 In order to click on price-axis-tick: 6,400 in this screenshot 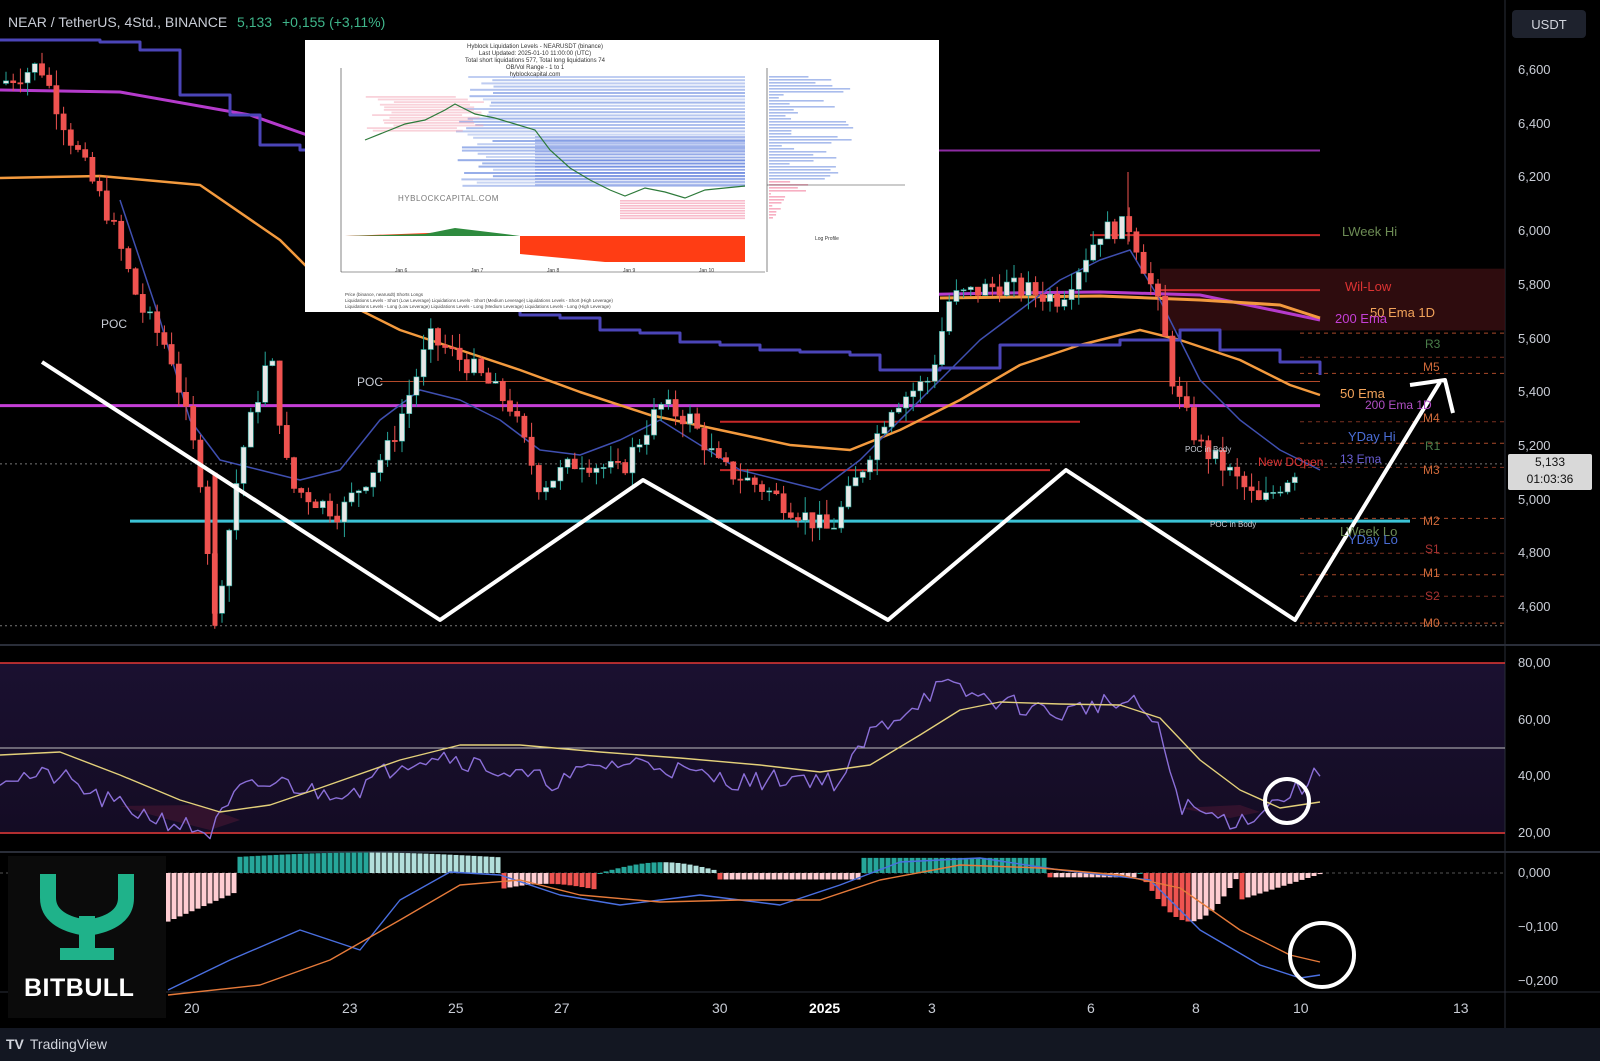, I will do `click(1534, 123)`.